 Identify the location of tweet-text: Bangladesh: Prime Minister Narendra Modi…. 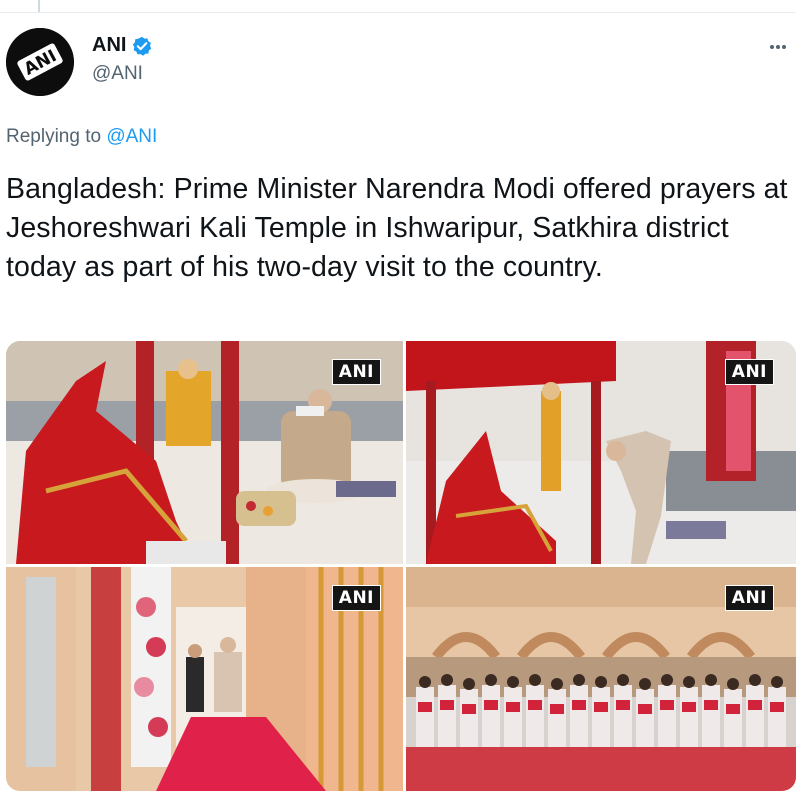
(397, 228).